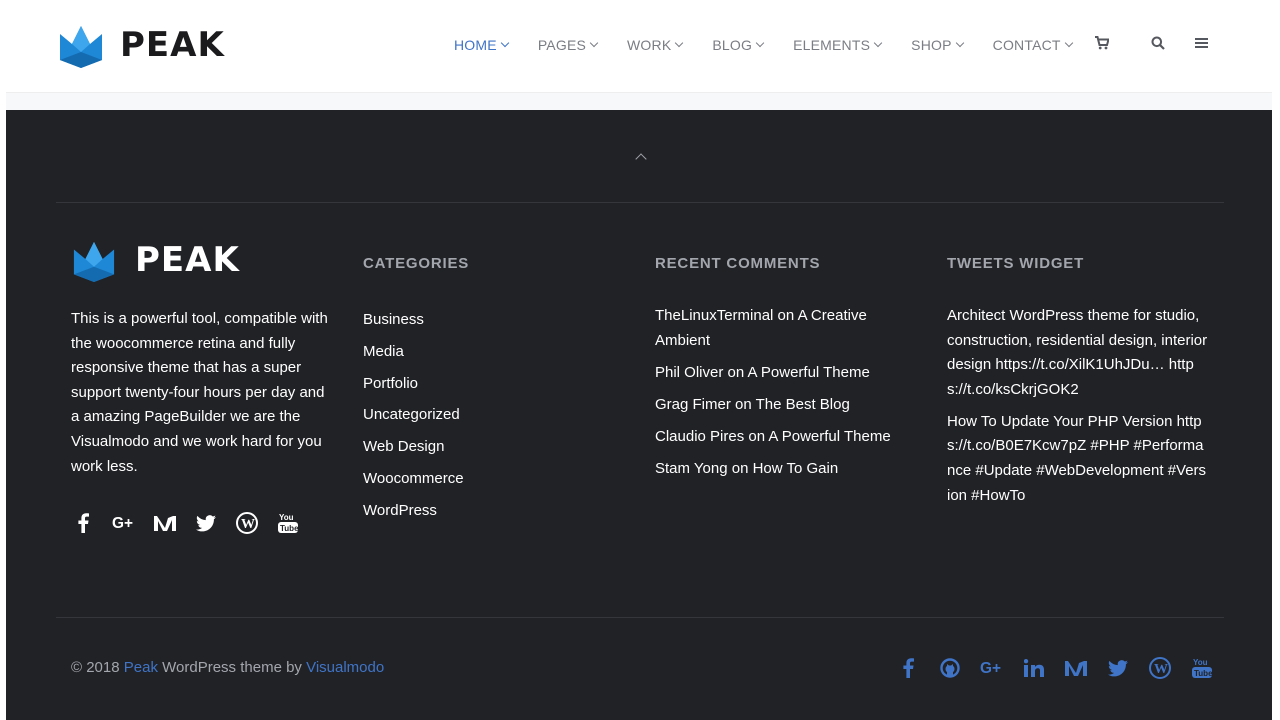 This screenshot has width=1280, height=720. Describe the element at coordinates (416, 263) in the screenshot. I see `categories-title: CATEGORIES` at that location.